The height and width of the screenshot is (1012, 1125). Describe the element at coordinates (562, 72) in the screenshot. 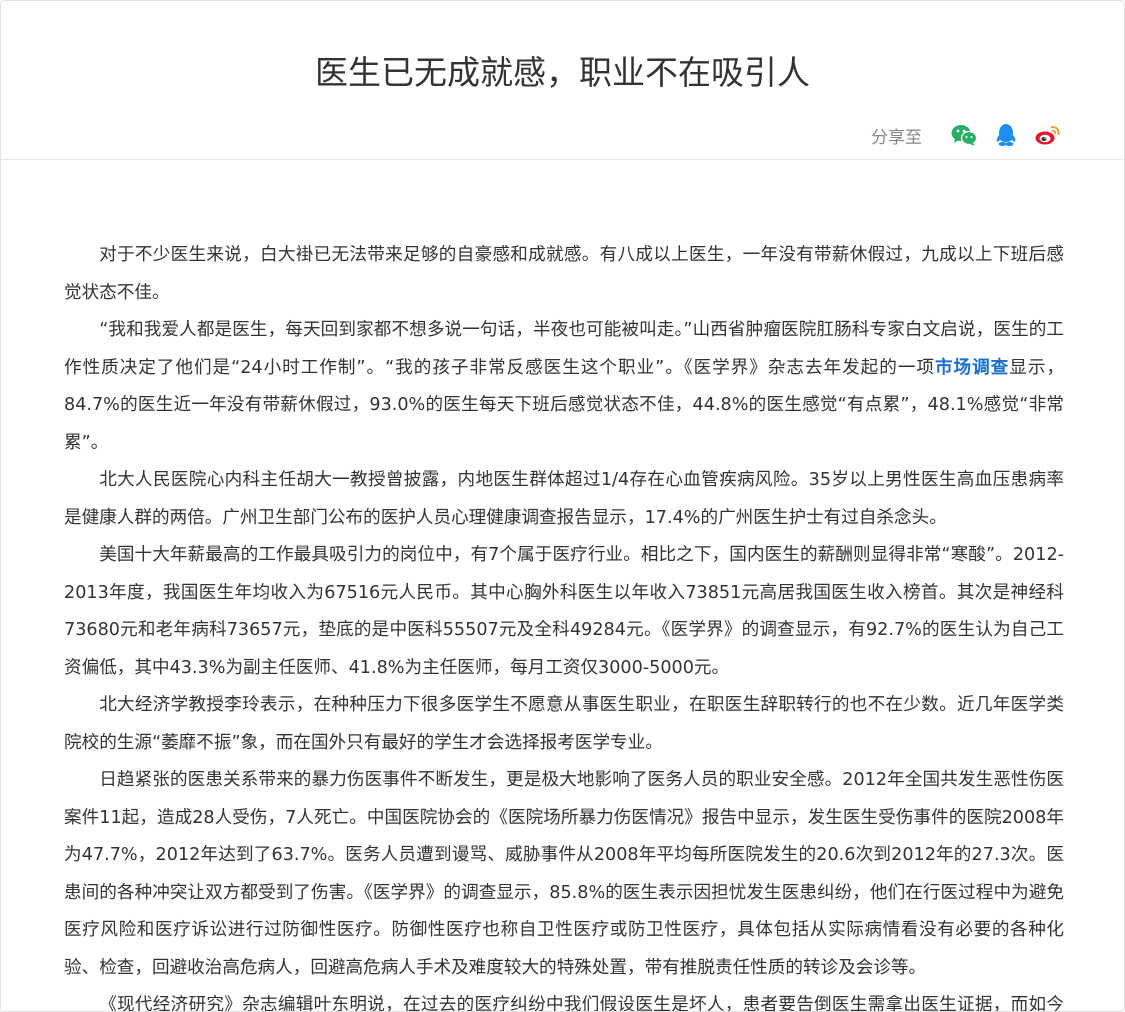

I see `article-title: 医生已无成就感，职业不在吸引人` at that location.